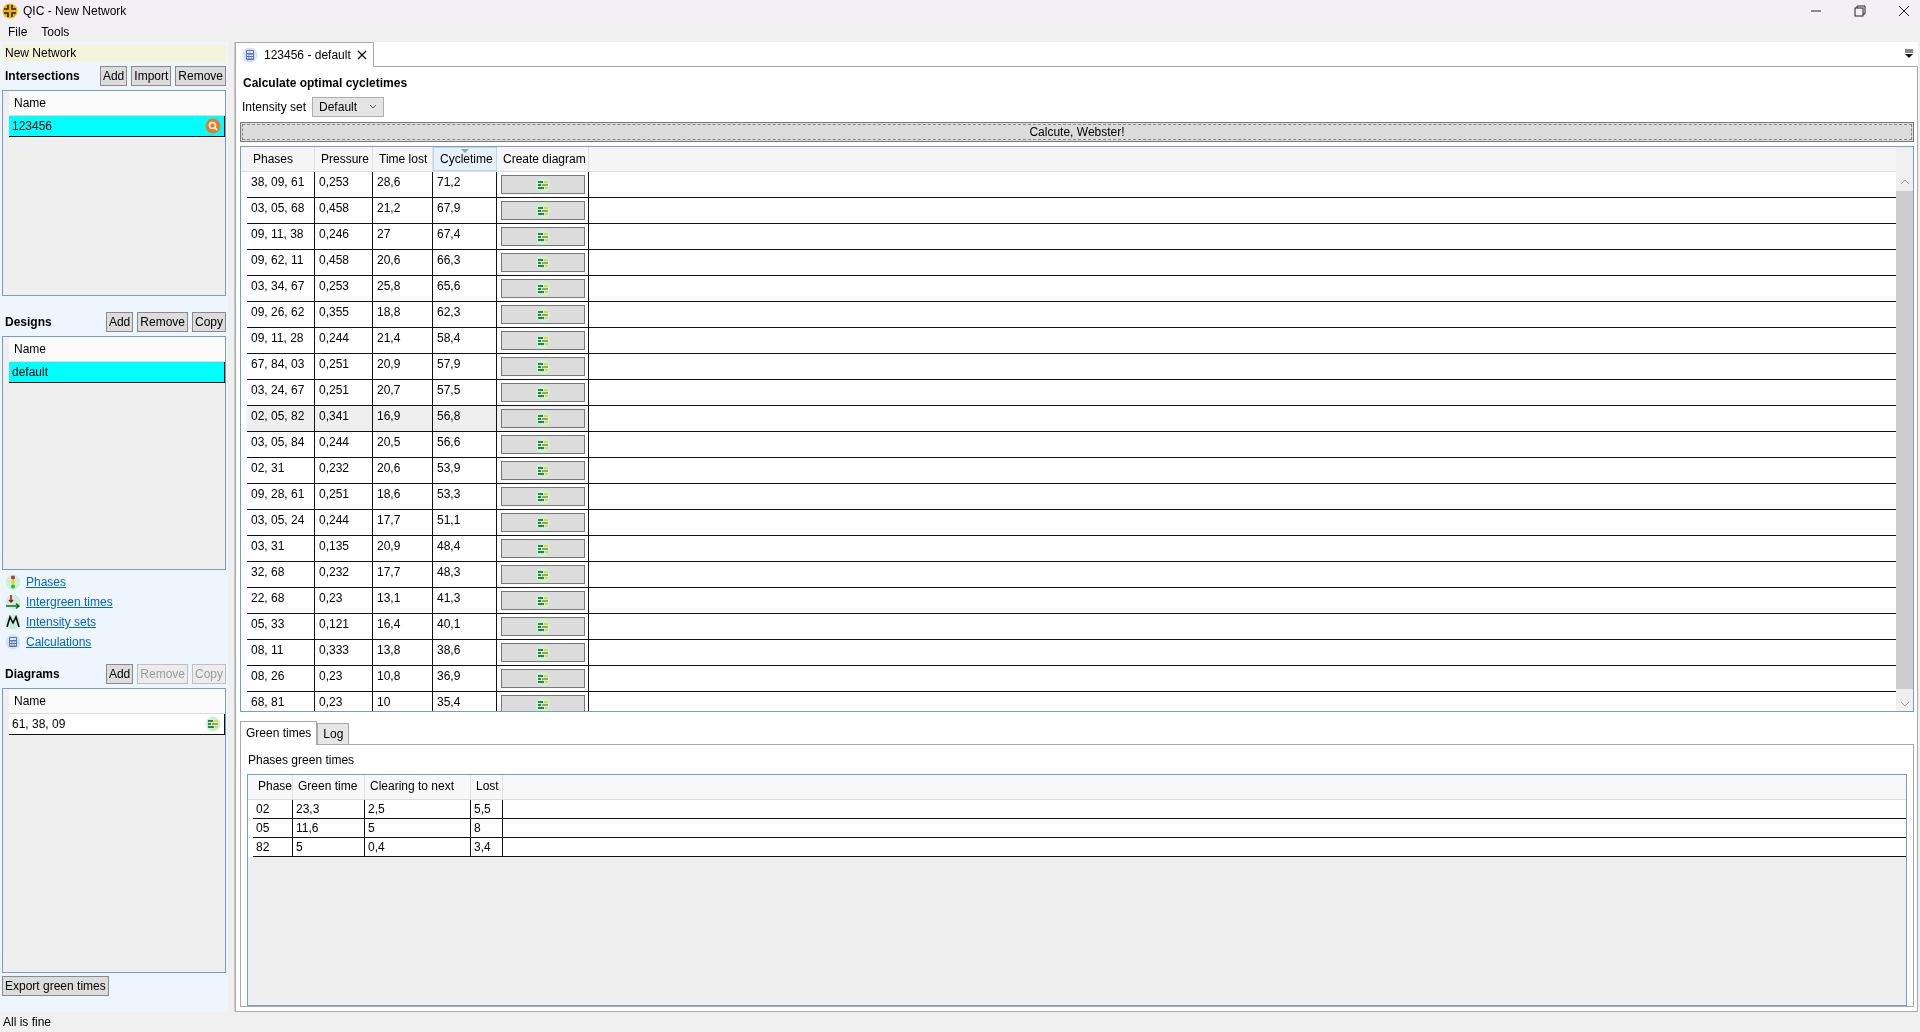  What do you see at coordinates (403, 289) in the screenshot?
I see `table-cell: 25,8` at bounding box center [403, 289].